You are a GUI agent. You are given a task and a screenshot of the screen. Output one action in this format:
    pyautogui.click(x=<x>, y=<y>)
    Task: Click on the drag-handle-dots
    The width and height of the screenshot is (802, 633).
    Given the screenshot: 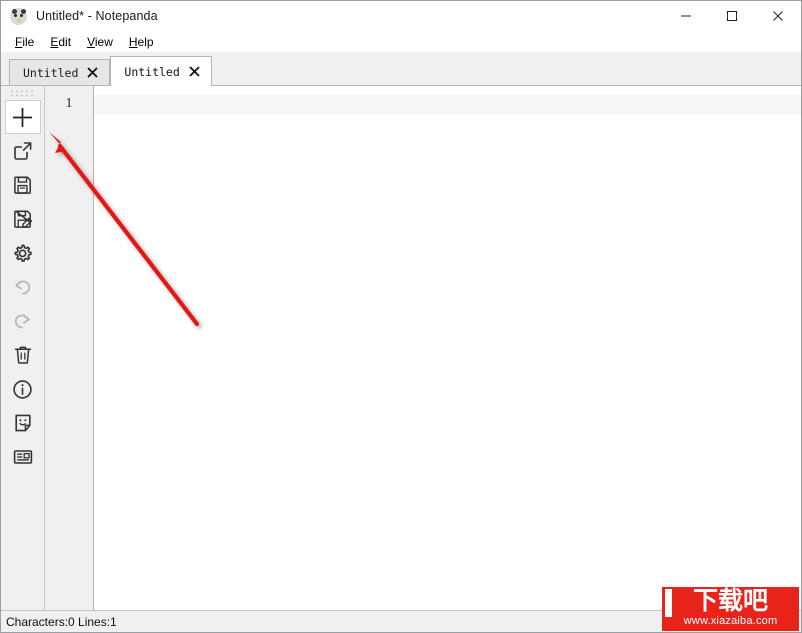 What is the action you would take?
    pyautogui.click(x=23, y=93)
    